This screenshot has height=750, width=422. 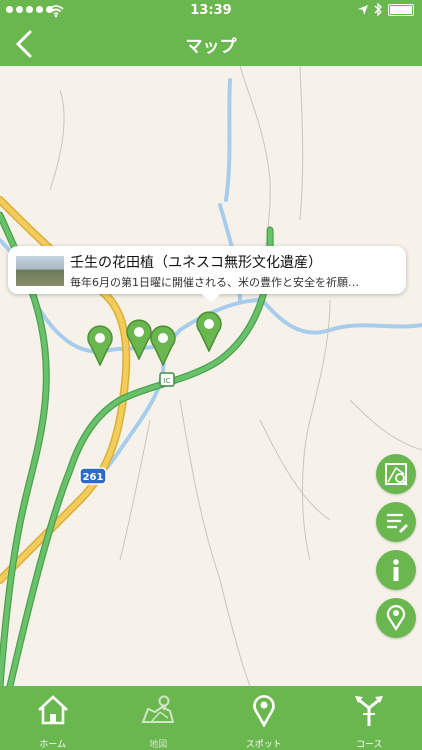 What do you see at coordinates (263, 745) in the screenshot?
I see `tab-label: スポット` at bounding box center [263, 745].